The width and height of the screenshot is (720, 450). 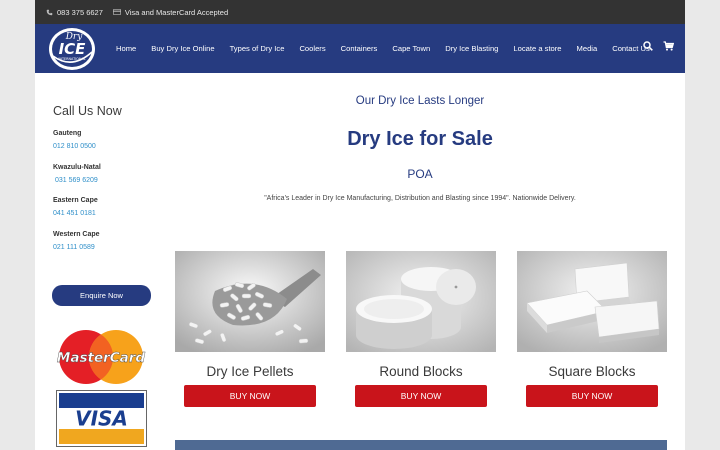 I want to click on region-phone-link: 012 810 0500, so click(x=74, y=146).